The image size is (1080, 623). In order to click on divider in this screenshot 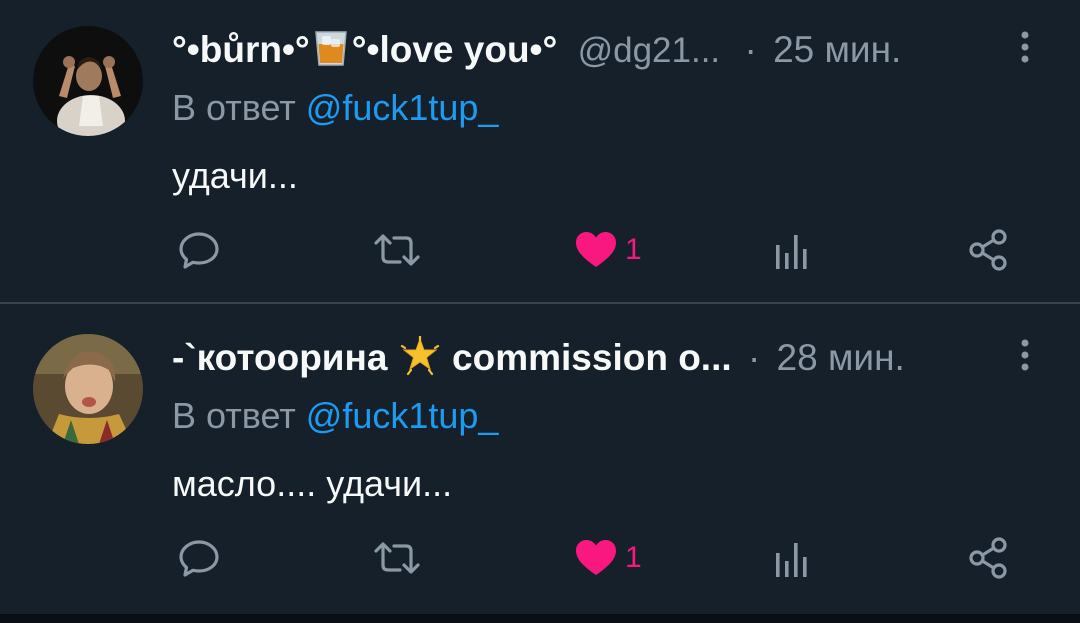, I will do `click(540, 303)`.